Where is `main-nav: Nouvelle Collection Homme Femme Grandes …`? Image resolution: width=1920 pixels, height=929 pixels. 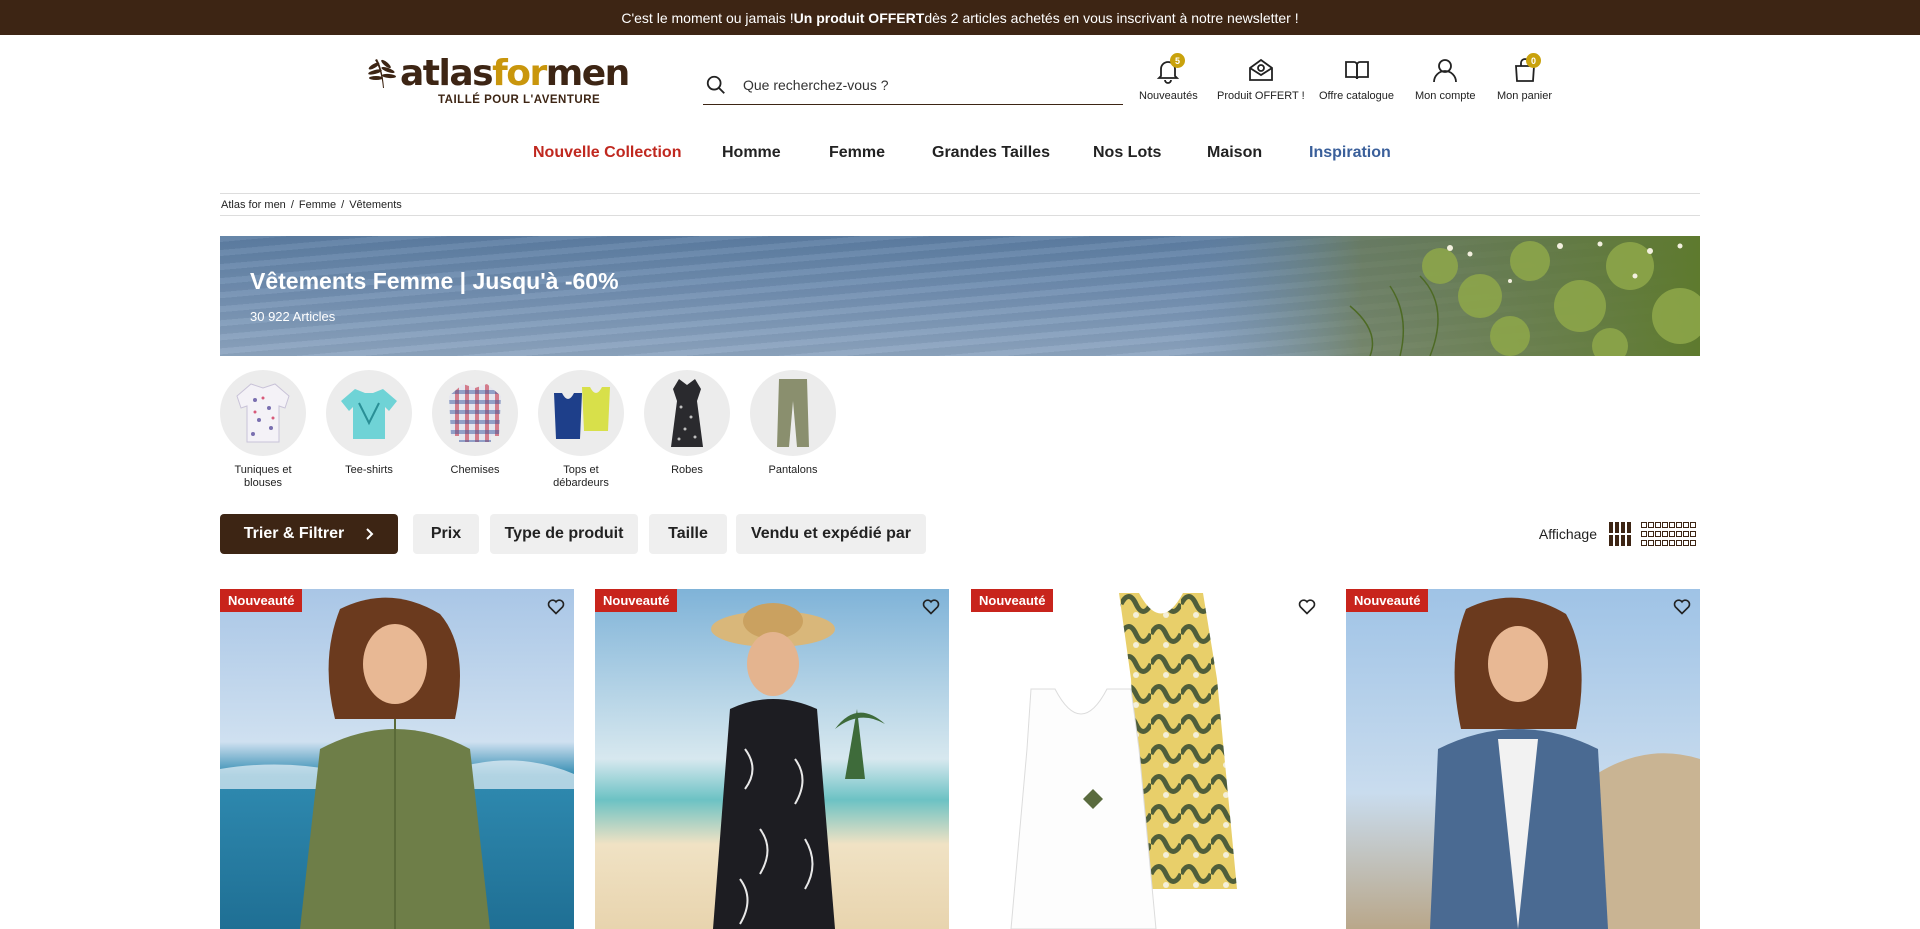
main-nav: Nouvelle Collection Homme Femme Grandes … is located at coordinates (960, 155).